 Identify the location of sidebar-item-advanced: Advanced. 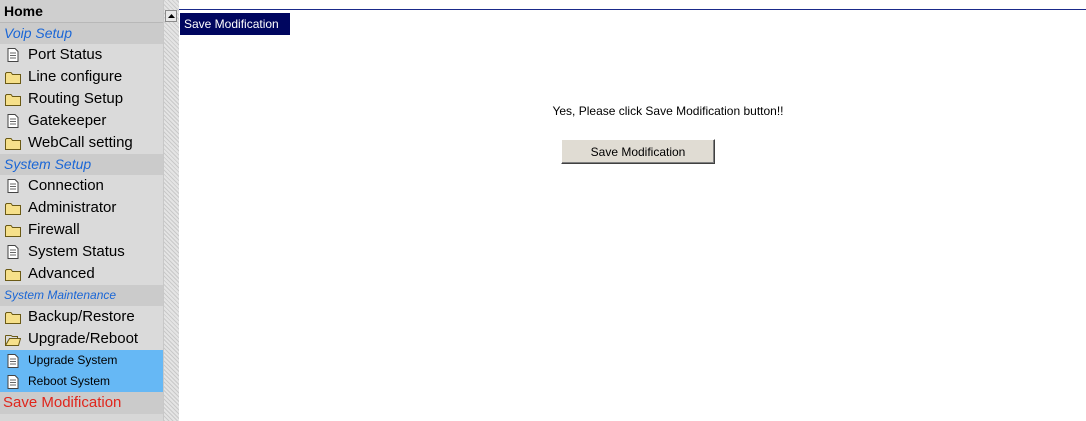
(81, 274).